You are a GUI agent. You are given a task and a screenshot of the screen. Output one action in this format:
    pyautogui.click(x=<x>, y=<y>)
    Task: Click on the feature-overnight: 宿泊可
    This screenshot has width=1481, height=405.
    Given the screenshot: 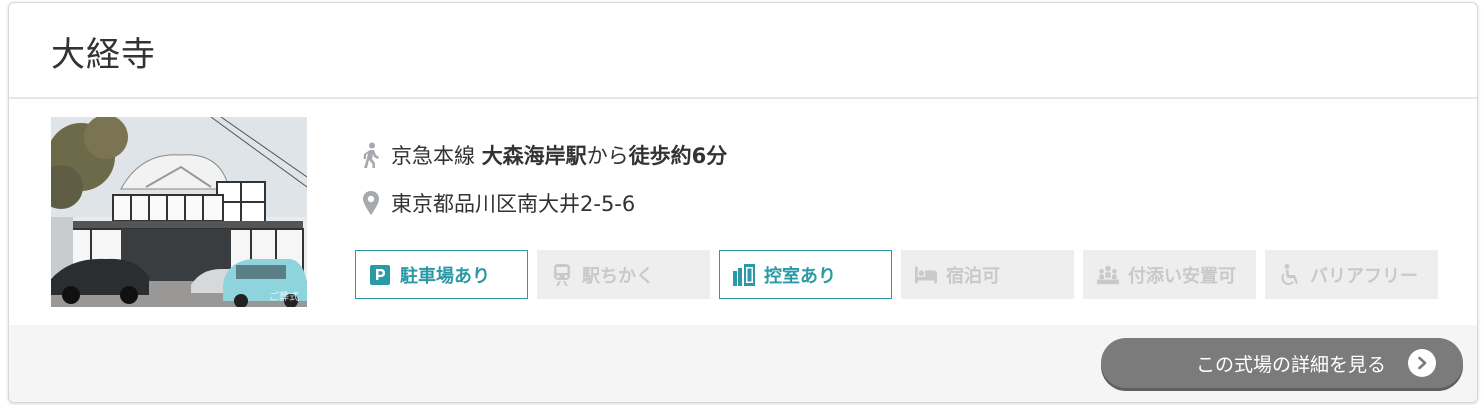 What is the action you would take?
    pyautogui.click(x=987, y=274)
    